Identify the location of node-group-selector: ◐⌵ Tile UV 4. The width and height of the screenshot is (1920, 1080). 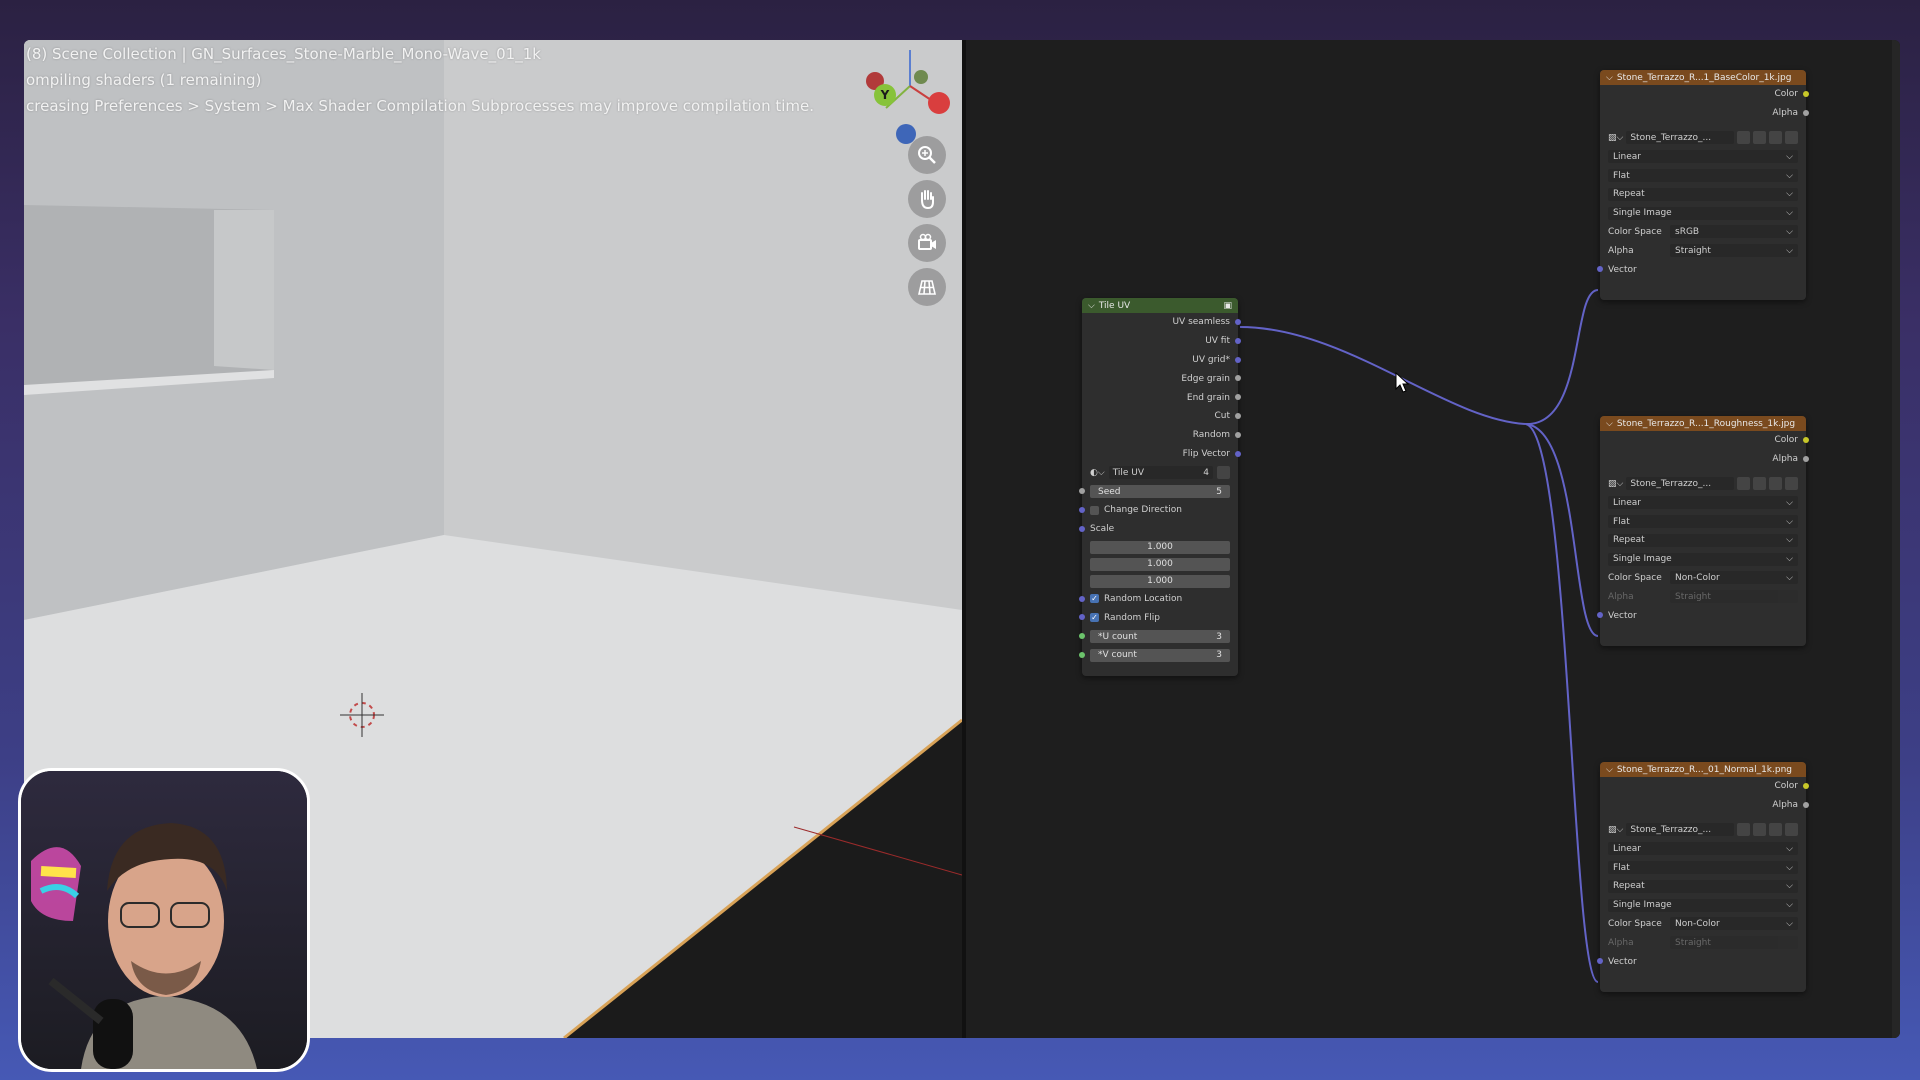
(1160, 472).